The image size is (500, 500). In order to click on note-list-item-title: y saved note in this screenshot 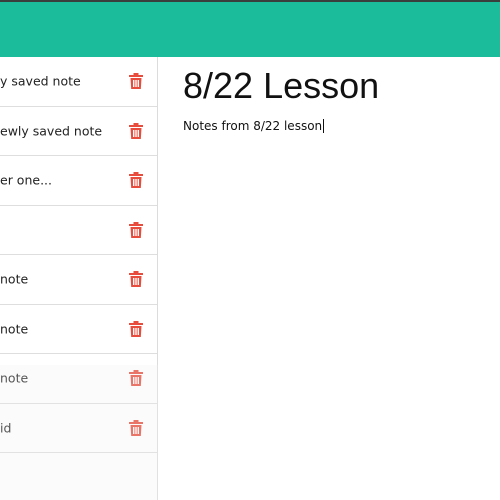, I will do `click(40, 81)`.